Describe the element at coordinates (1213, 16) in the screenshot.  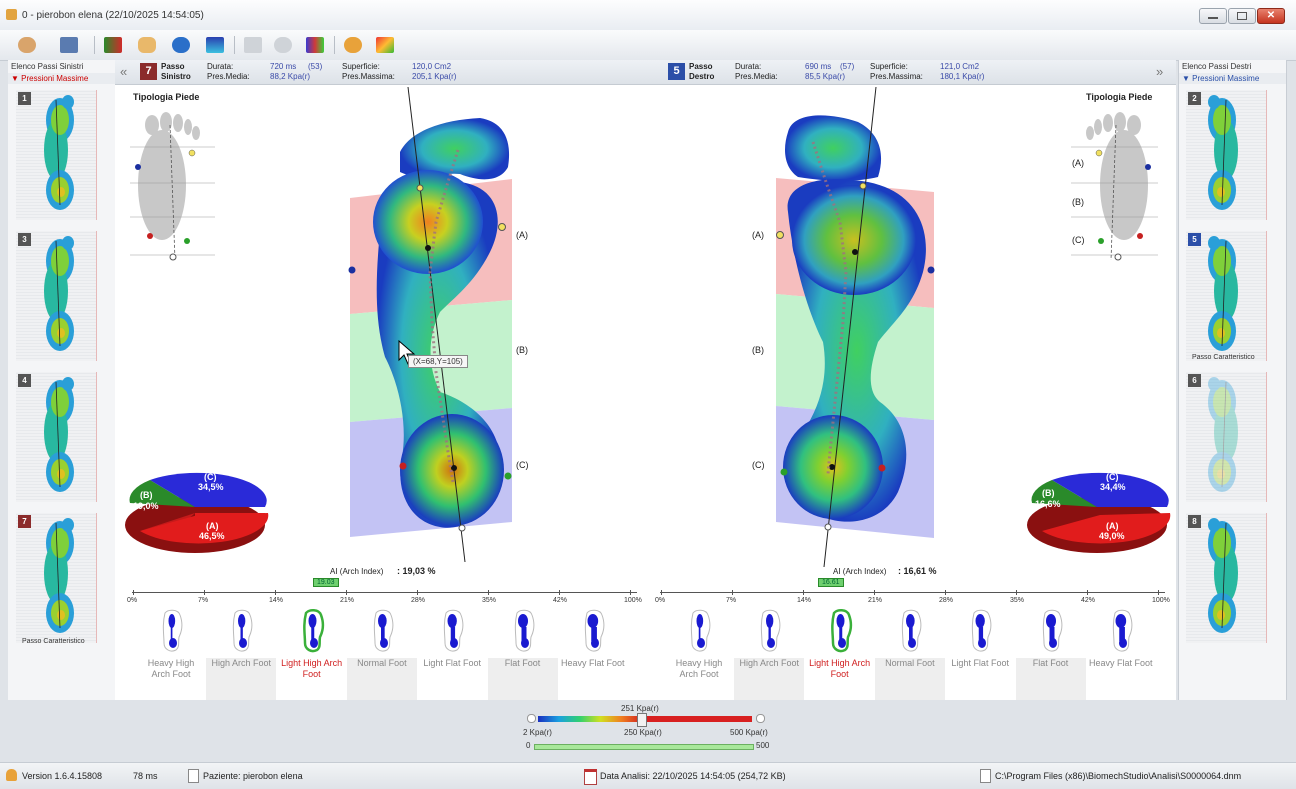
I see `minimize-button` at that location.